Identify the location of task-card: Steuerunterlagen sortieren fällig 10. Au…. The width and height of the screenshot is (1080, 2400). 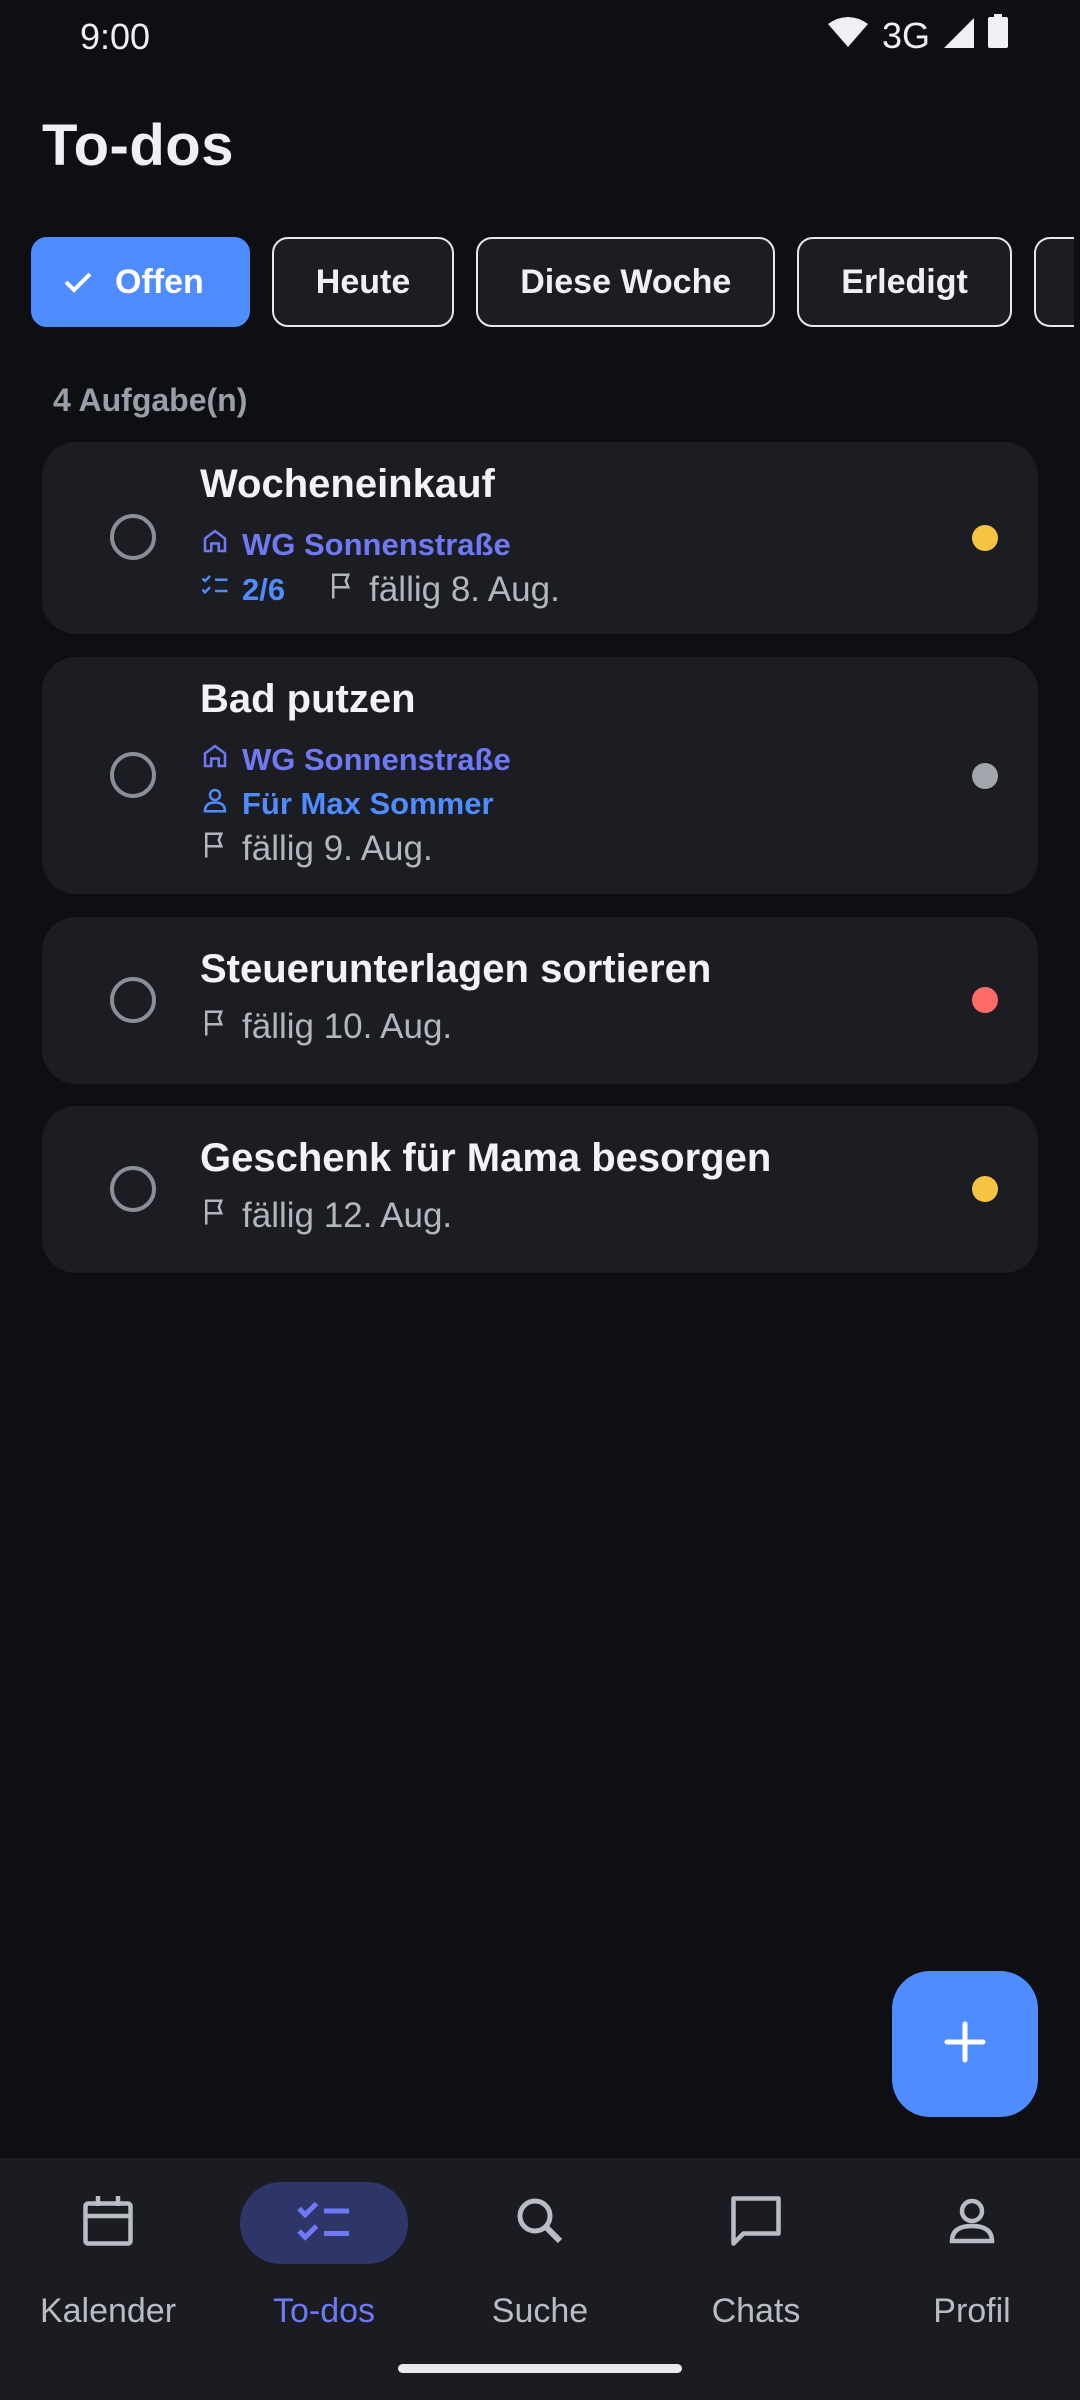
(540, 1000).